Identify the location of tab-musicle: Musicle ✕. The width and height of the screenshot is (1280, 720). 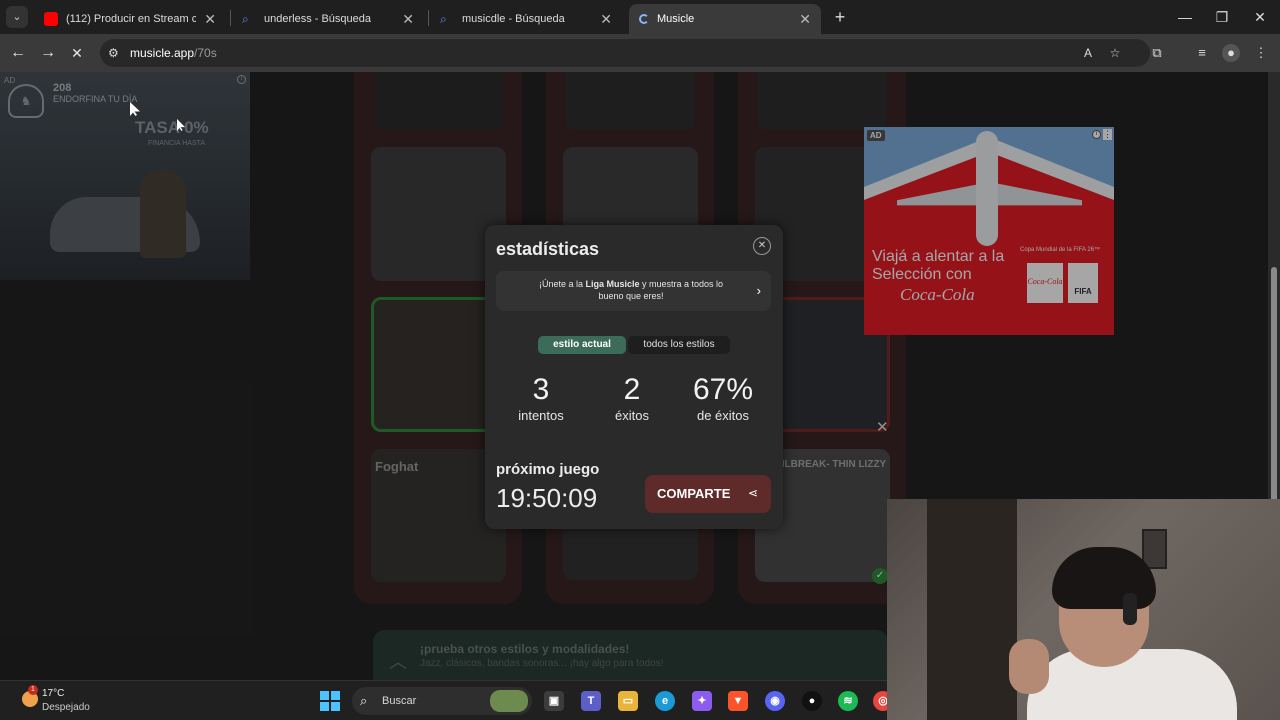
(725, 19).